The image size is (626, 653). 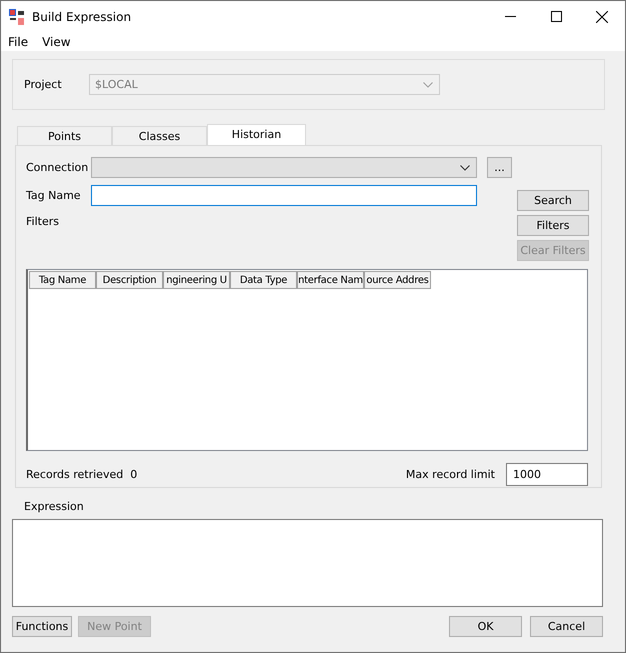 What do you see at coordinates (53, 195) in the screenshot?
I see `tag-name-label: Tag Name` at bounding box center [53, 195].